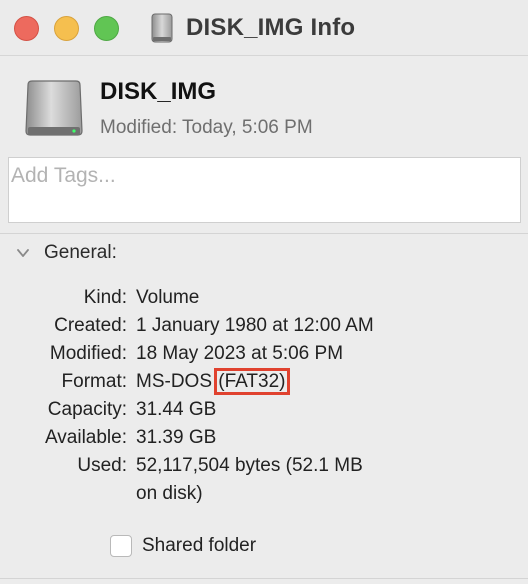  I want to click on info-key: Format:, so click(94, 381).